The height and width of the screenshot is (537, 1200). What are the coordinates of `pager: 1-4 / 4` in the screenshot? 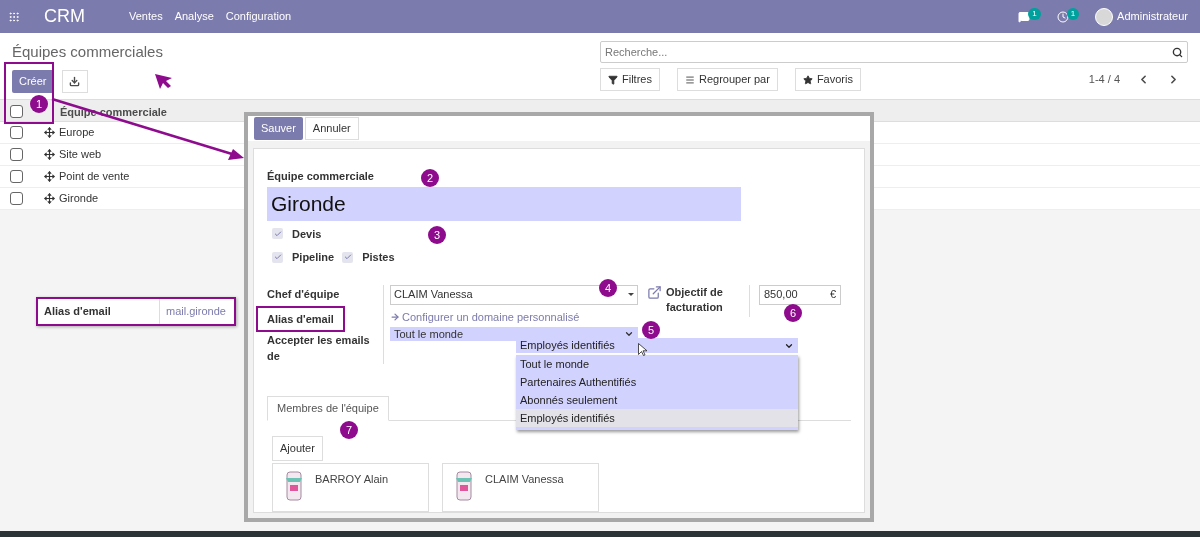 It's located at (1104, 80).